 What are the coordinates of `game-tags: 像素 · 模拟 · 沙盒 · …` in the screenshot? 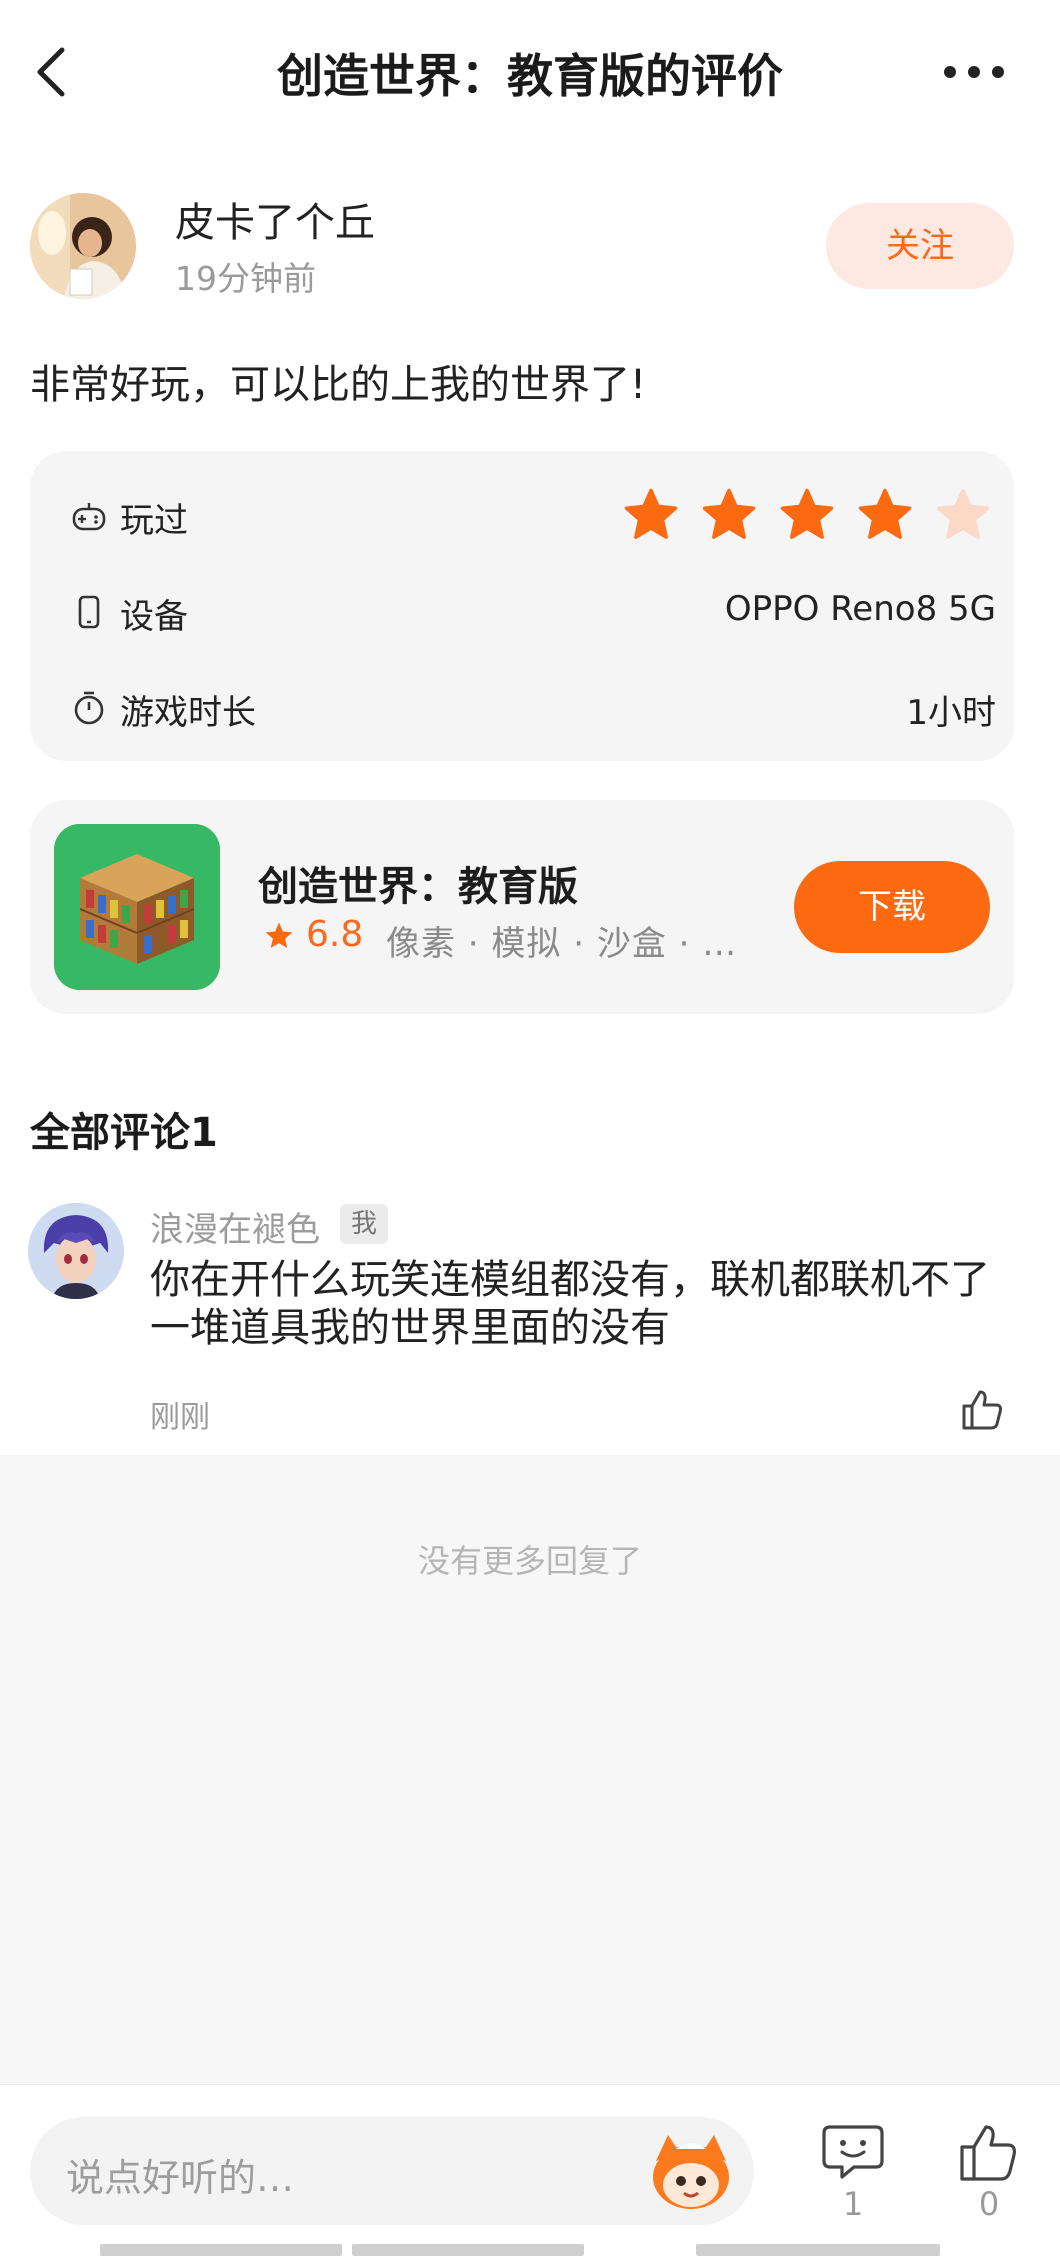 It's located at (562, 944).